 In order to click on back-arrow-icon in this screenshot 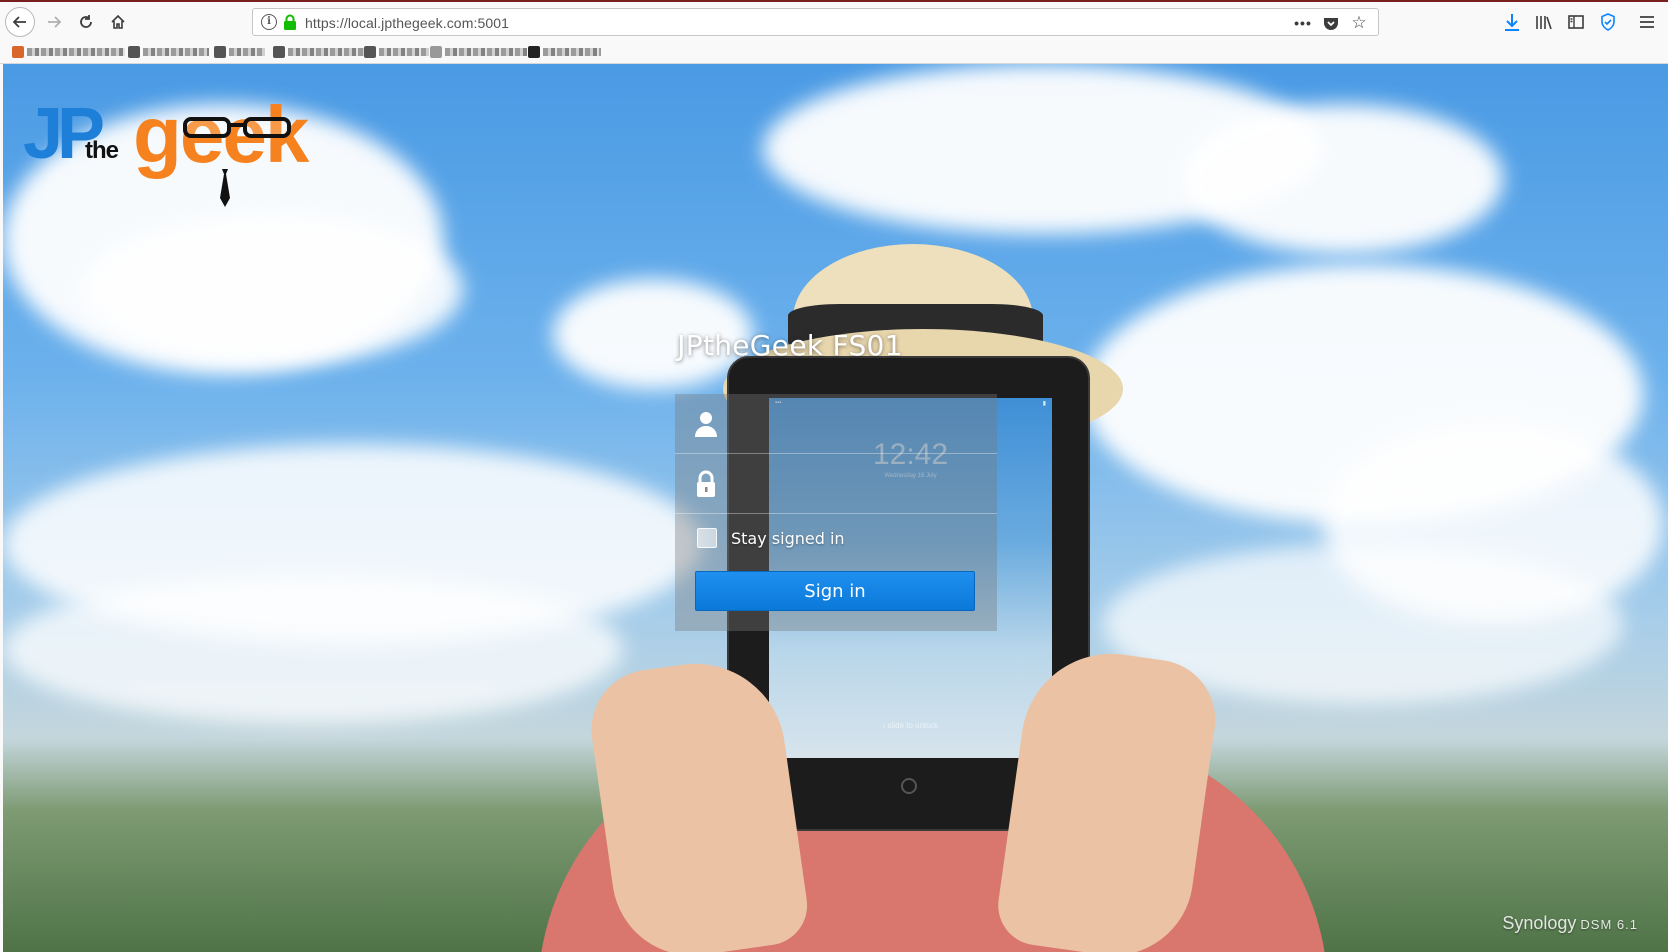, I will do `click(20, 22)`.